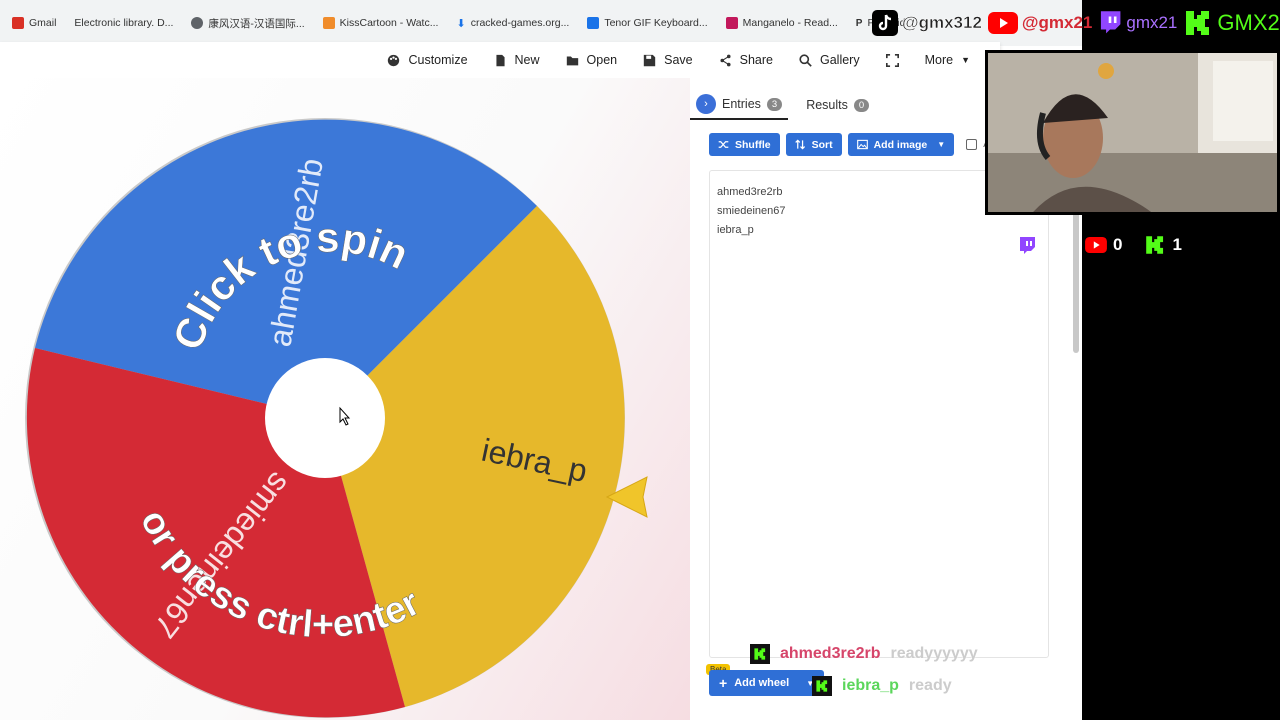  Describe the element at coordinates (805, 60) in the screenshot. I see `search-icon` at that location.